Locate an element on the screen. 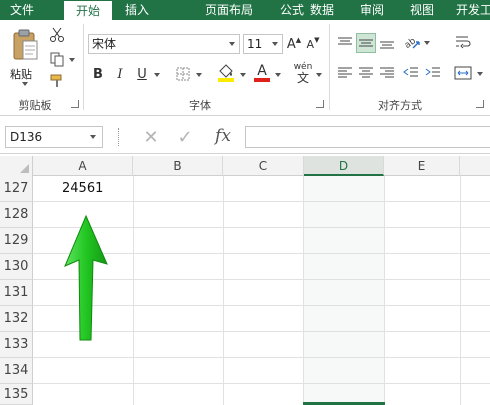 This screenshot has width=490, height=405. alignment-group-label: 对齐方式 is located at coordinates (400, 105).